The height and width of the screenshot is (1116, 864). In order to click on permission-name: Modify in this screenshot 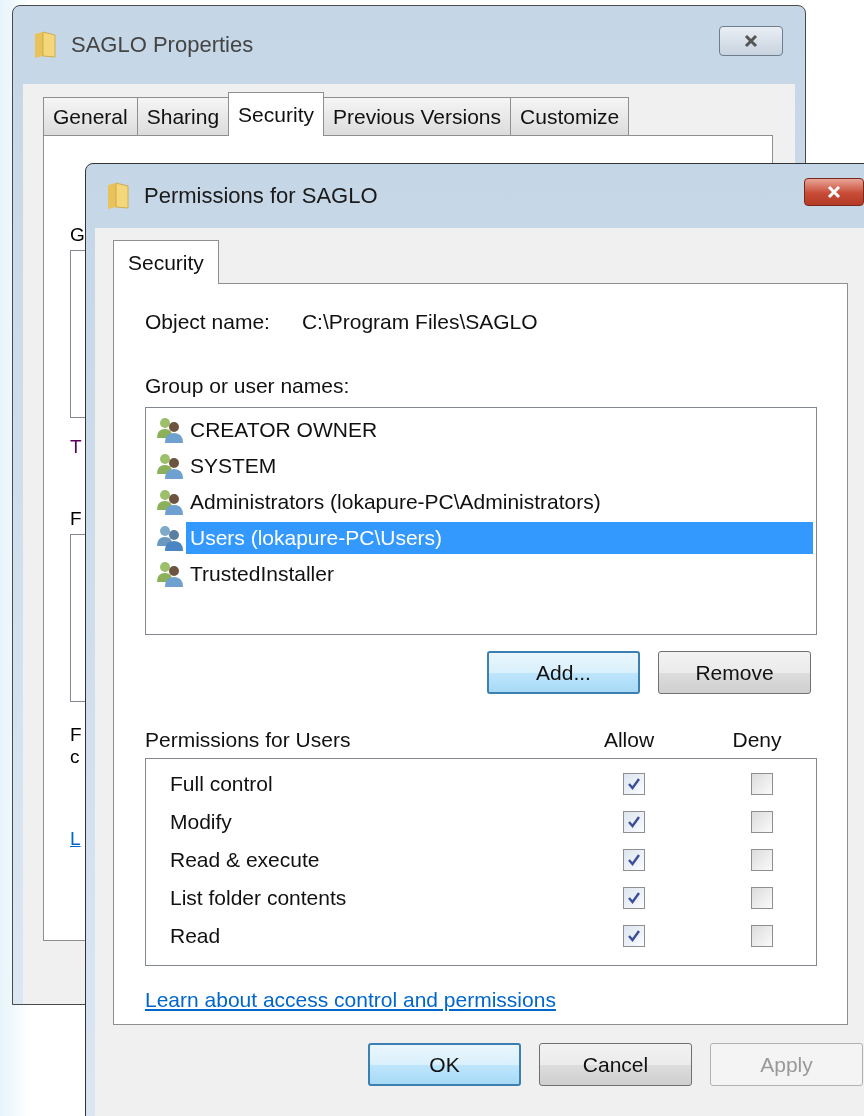, I will do `click(201, 822)`.